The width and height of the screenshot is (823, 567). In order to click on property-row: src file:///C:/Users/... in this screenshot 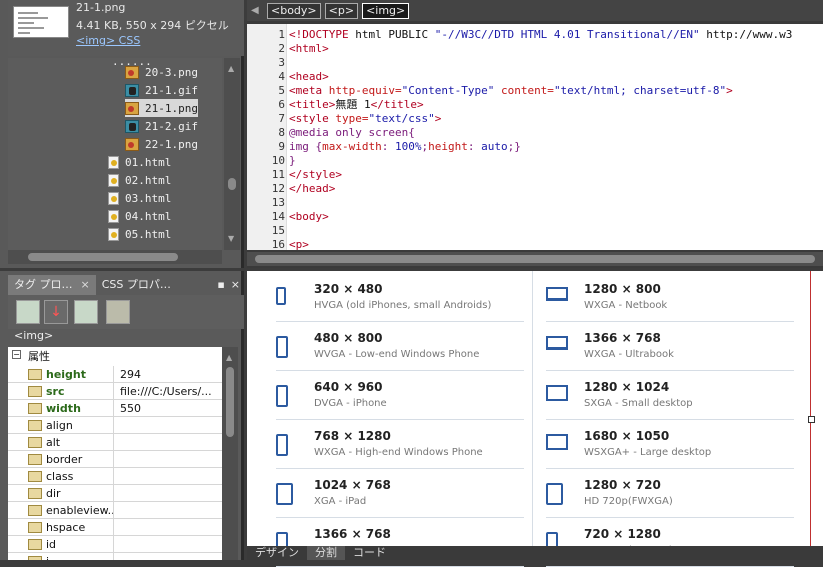, I will do `click(115, 391)`.